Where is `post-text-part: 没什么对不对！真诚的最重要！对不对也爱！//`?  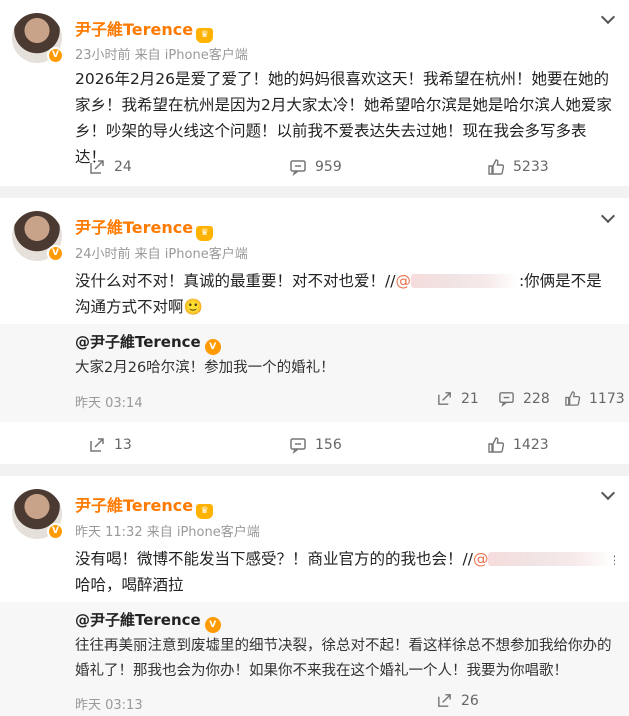
post-text-part: 没什么对不对！真诚的最重要！对不对也爱！// is located at coordinates (235, 281).